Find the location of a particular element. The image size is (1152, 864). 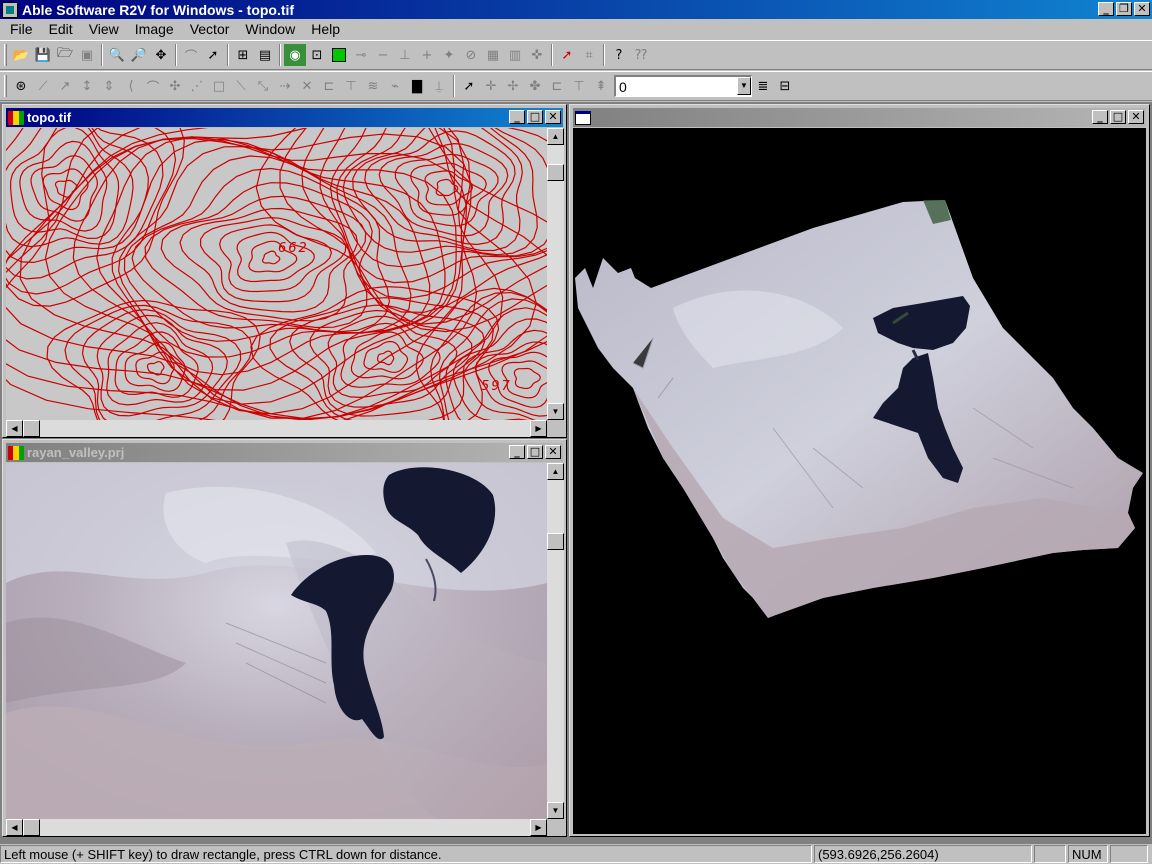

layer-combo: 0 ▼ is located at coordinates (683, 86).